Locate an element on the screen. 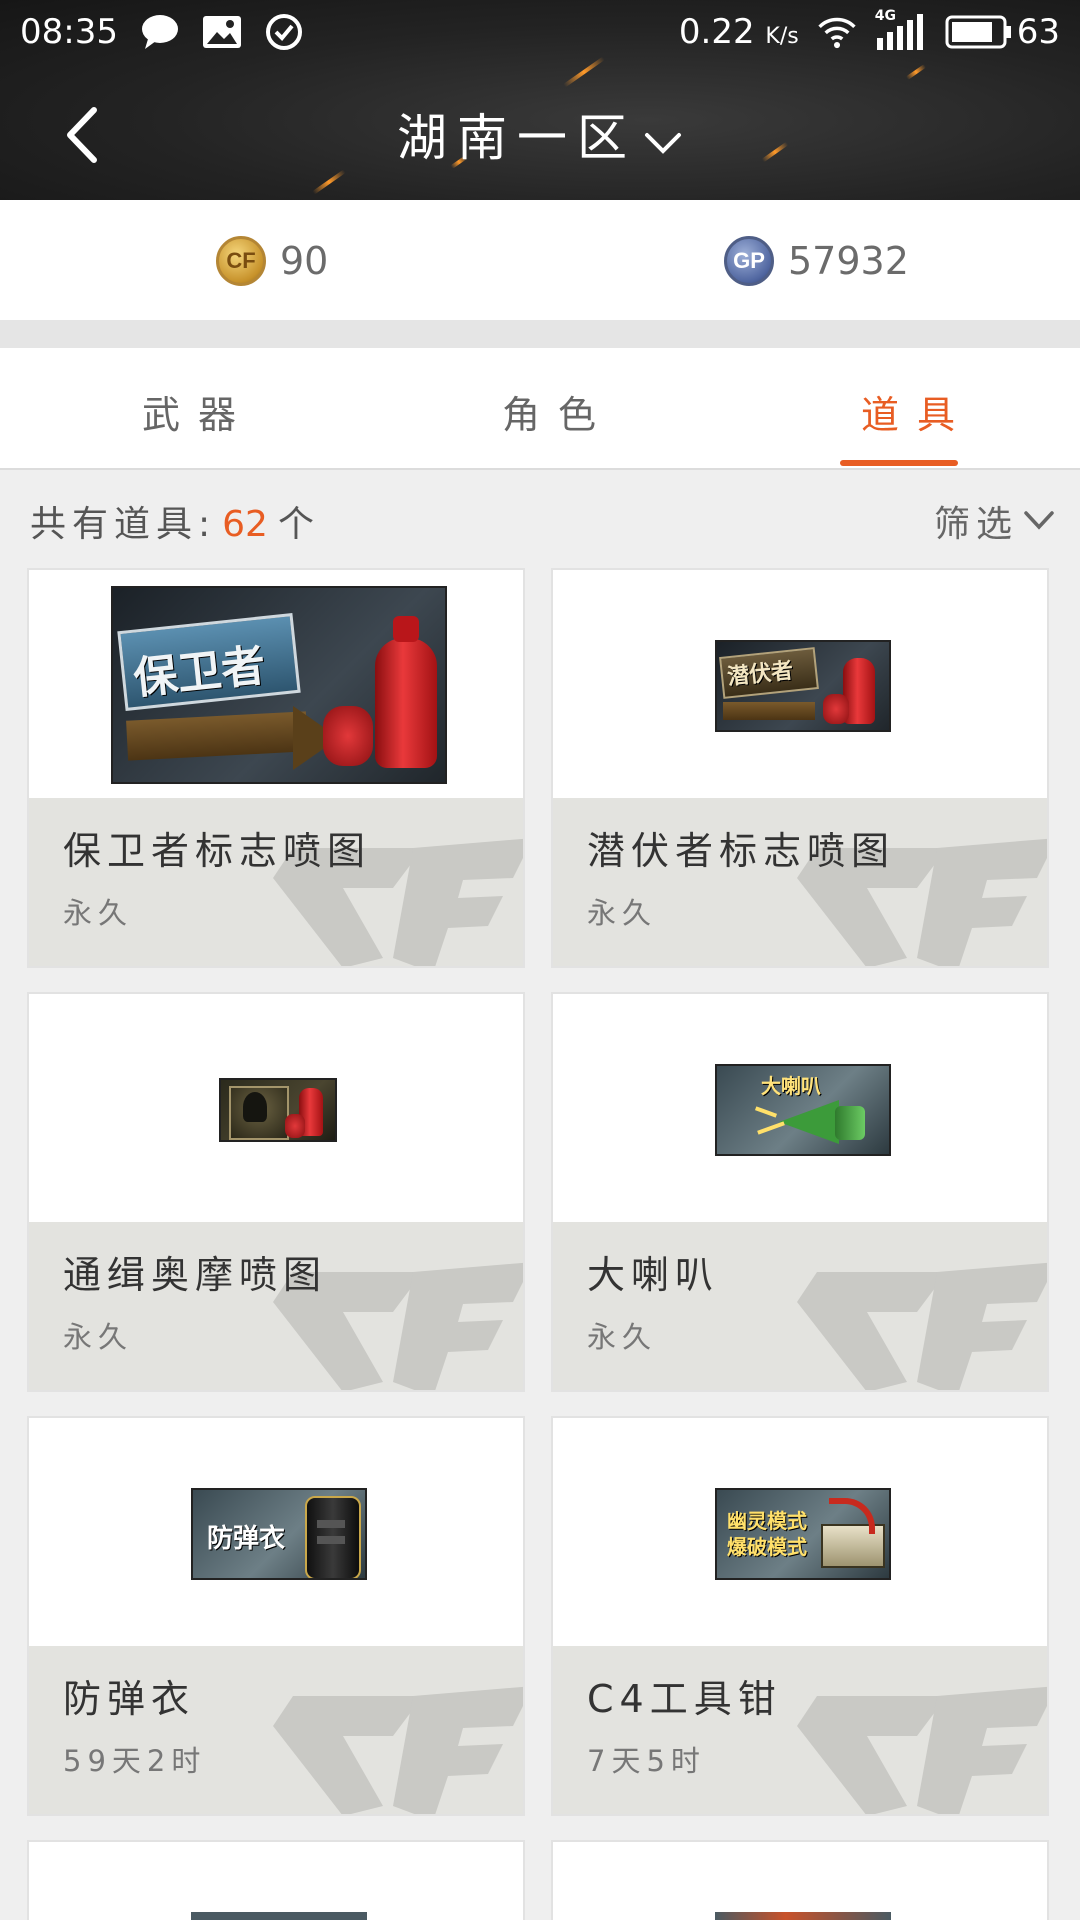 The width and height of the screenshot is (1080, 1920). item-card: 潜伏者 潜伏者标志喷图 永久 is located at coordinates (800, 768).